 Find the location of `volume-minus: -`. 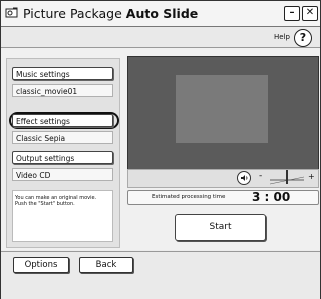

volume-minus: - is located at coordinates (261, 176).